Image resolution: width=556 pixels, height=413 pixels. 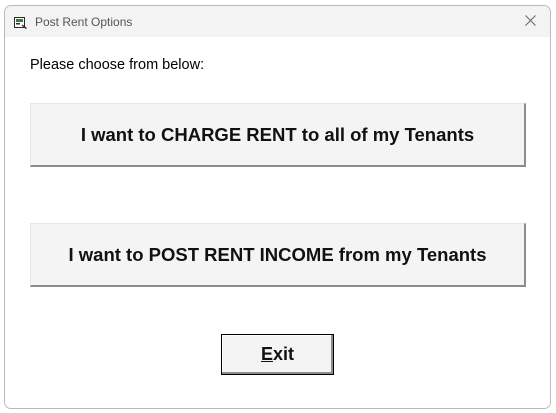 I want to click on exit-button: Exit, so click(x=277, y=354).